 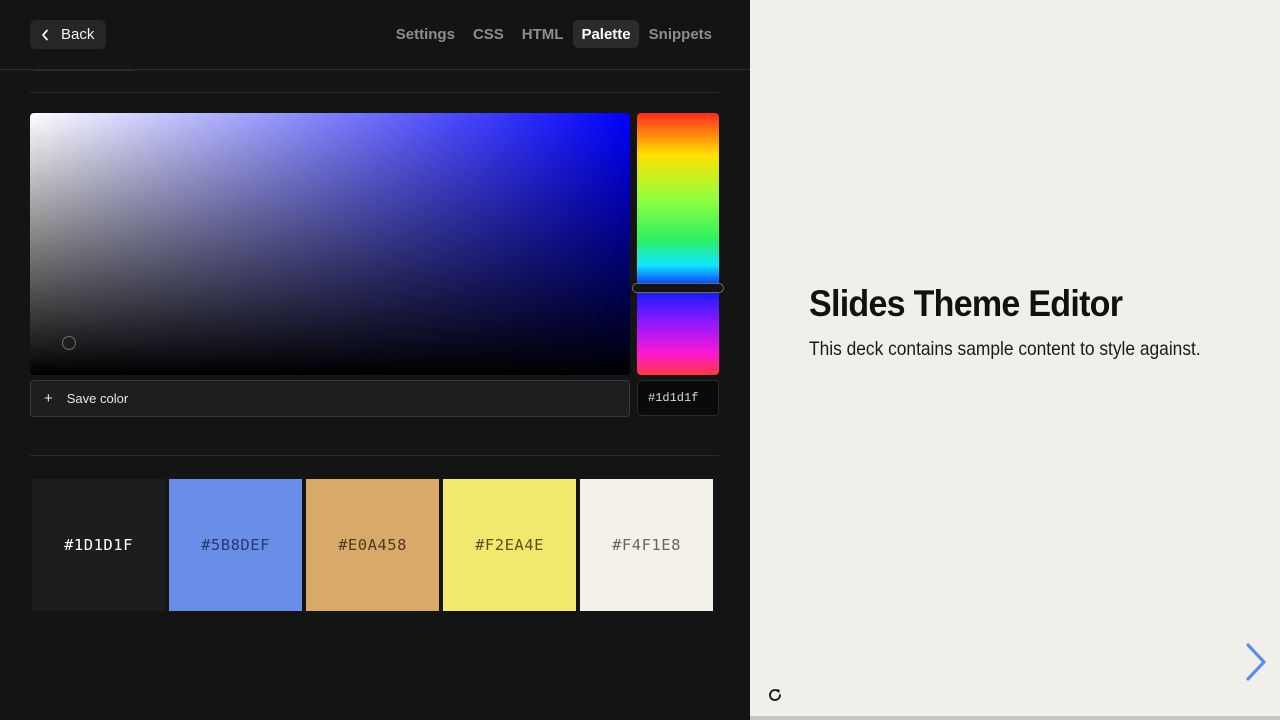 I want to click on saturation-value-handle, so click(x=68, y=343).